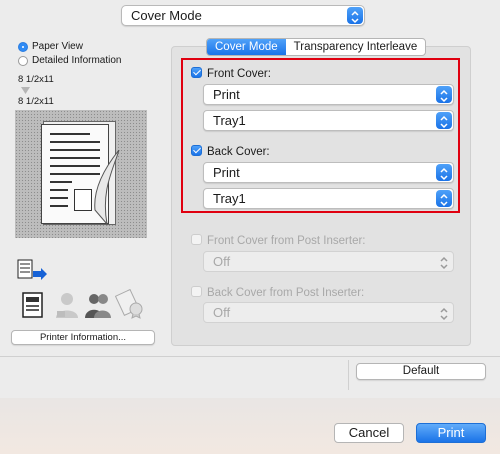  What do you see at coordinates (36, 101) in the screenshot?
I see `paper-size-bottom: 8 1/2x11` at bounding box center [36, 101].